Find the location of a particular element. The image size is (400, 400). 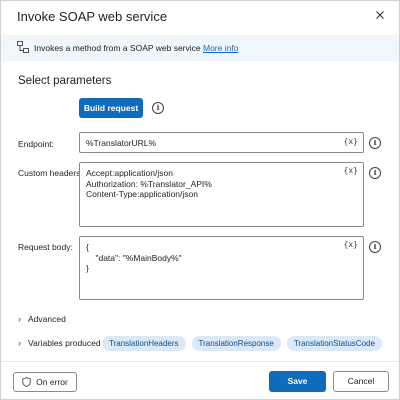

endpoint-field: %TranslatorURL% {x} is located at coordinates (221, 142).